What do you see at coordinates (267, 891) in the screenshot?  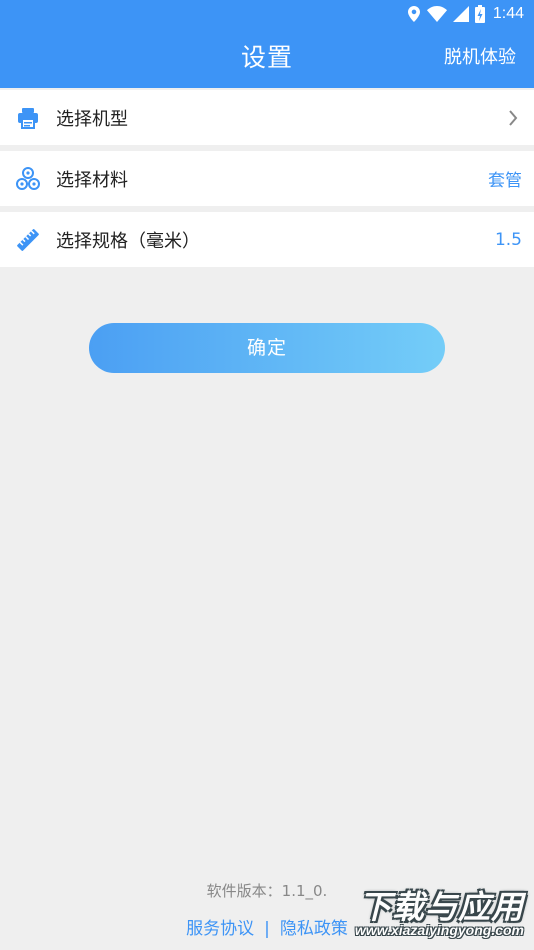 I see `software-version: 软件版本：1.1_0.` at bounding box center [267, 891].